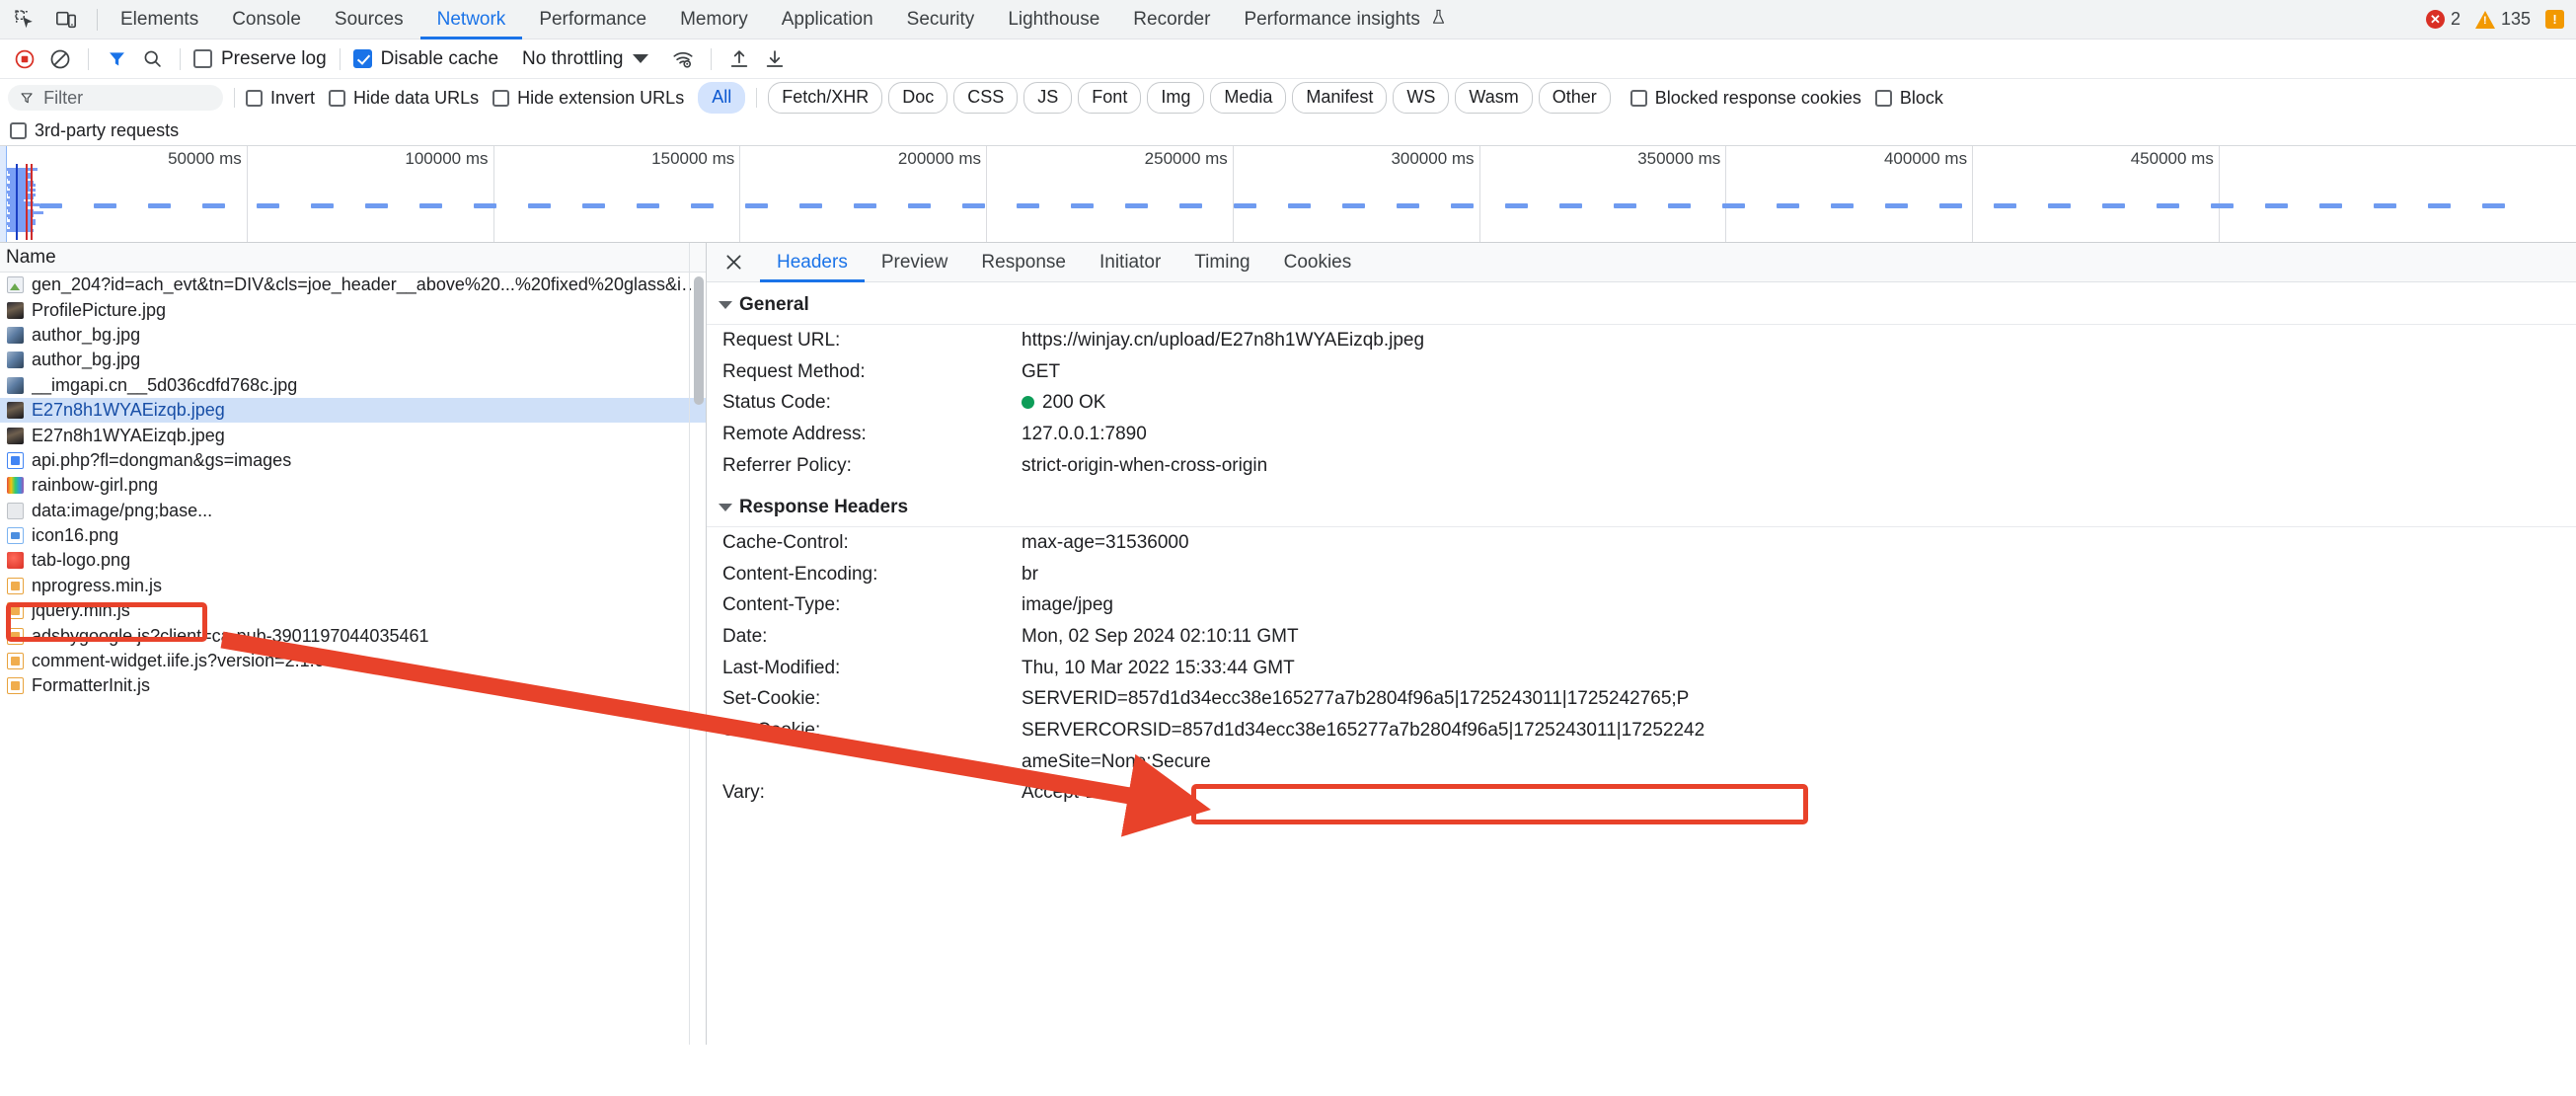  What do you see at coordinates (1745, 98) in the screenshot?
I see `blocked-response-cookies-checkbox: Blocked response cookies` at bounding box center [1745, 98].